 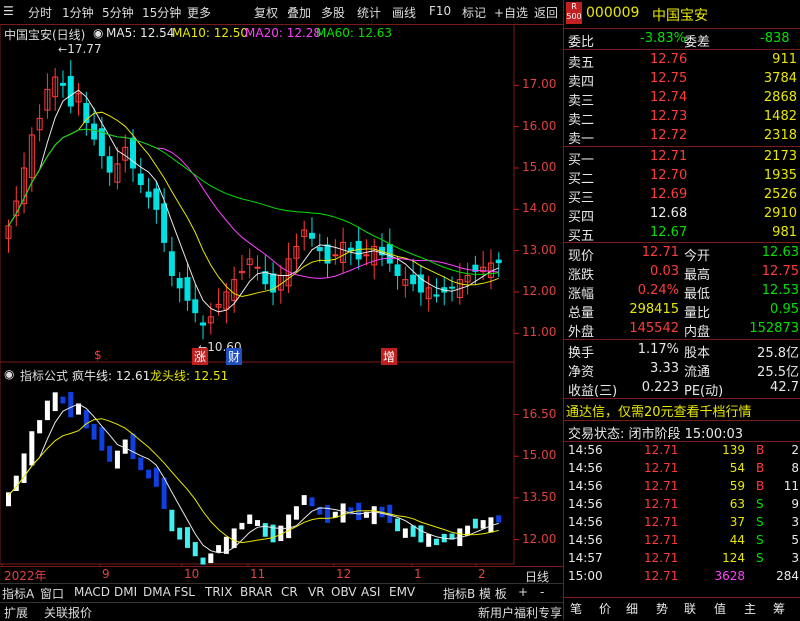 I want to click on y-tick-label: 15.00, so click(x=539, y=167).